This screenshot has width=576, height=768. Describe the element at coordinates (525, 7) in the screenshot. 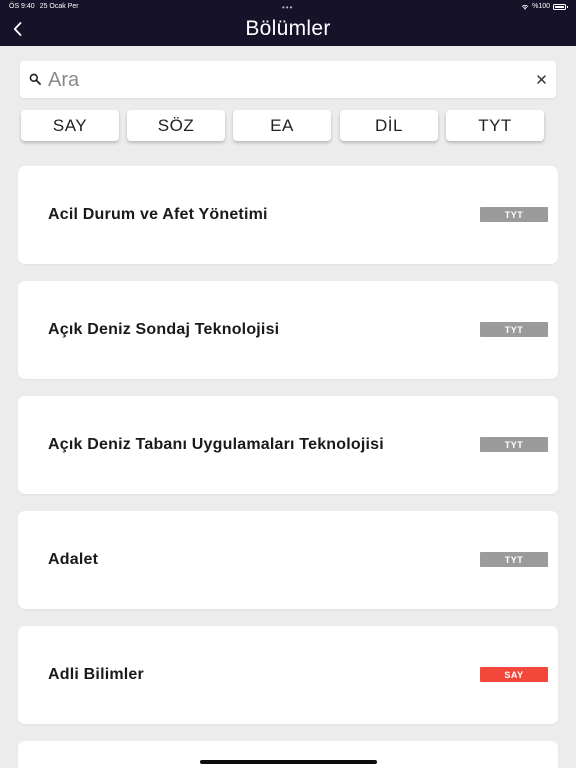

I see `wifi-icon` at that location.